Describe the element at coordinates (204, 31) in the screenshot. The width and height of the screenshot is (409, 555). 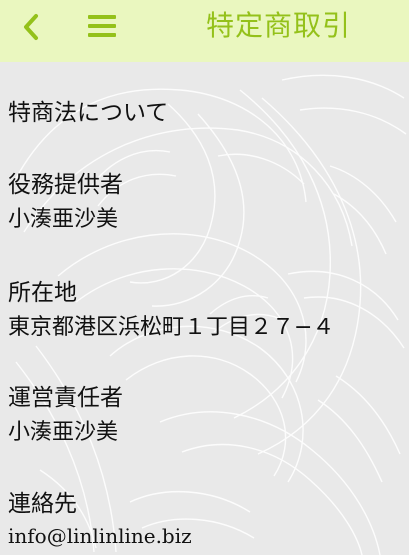
I see `header-bar: 特定商取引` at that location.